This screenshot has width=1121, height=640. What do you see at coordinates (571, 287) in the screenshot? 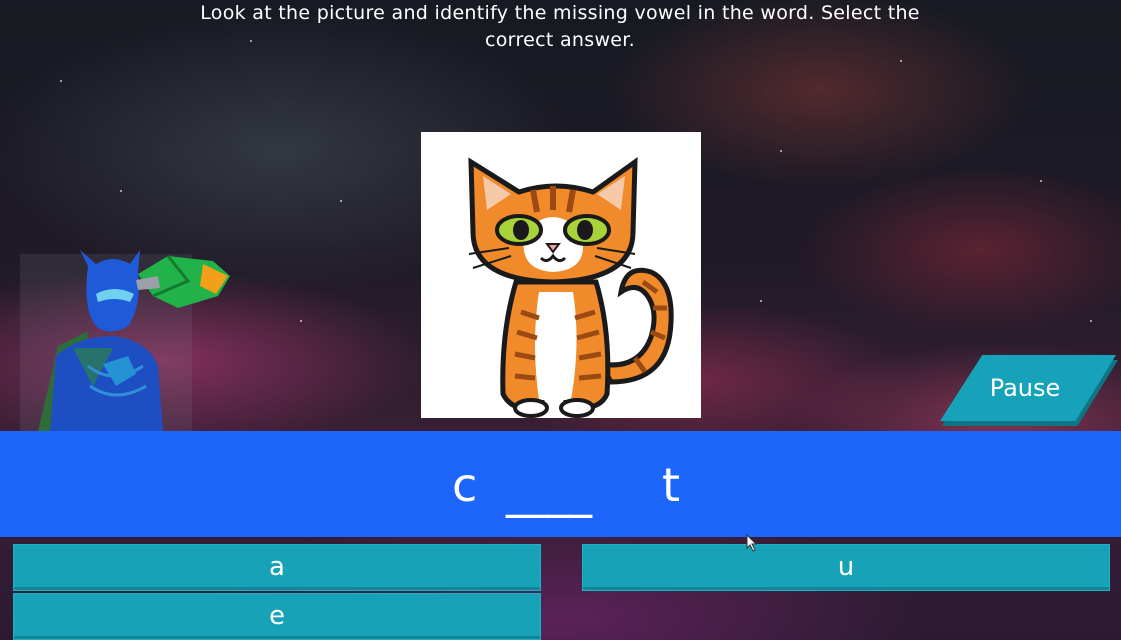
I see `cat-picture-icon` at bounding box center [571, 287].